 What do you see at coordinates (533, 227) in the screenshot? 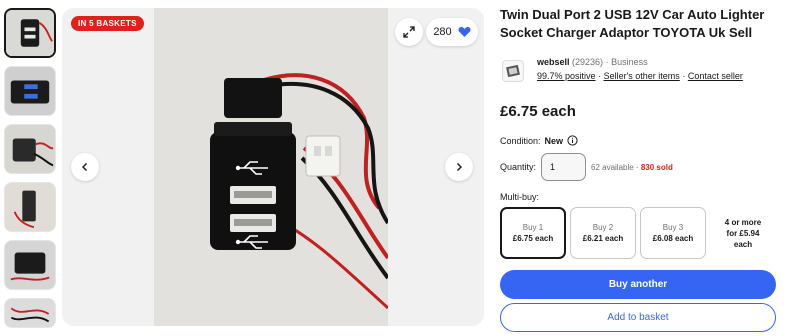
I see `multibuy-qty: Buy 1` at bounding box center [533, 227].